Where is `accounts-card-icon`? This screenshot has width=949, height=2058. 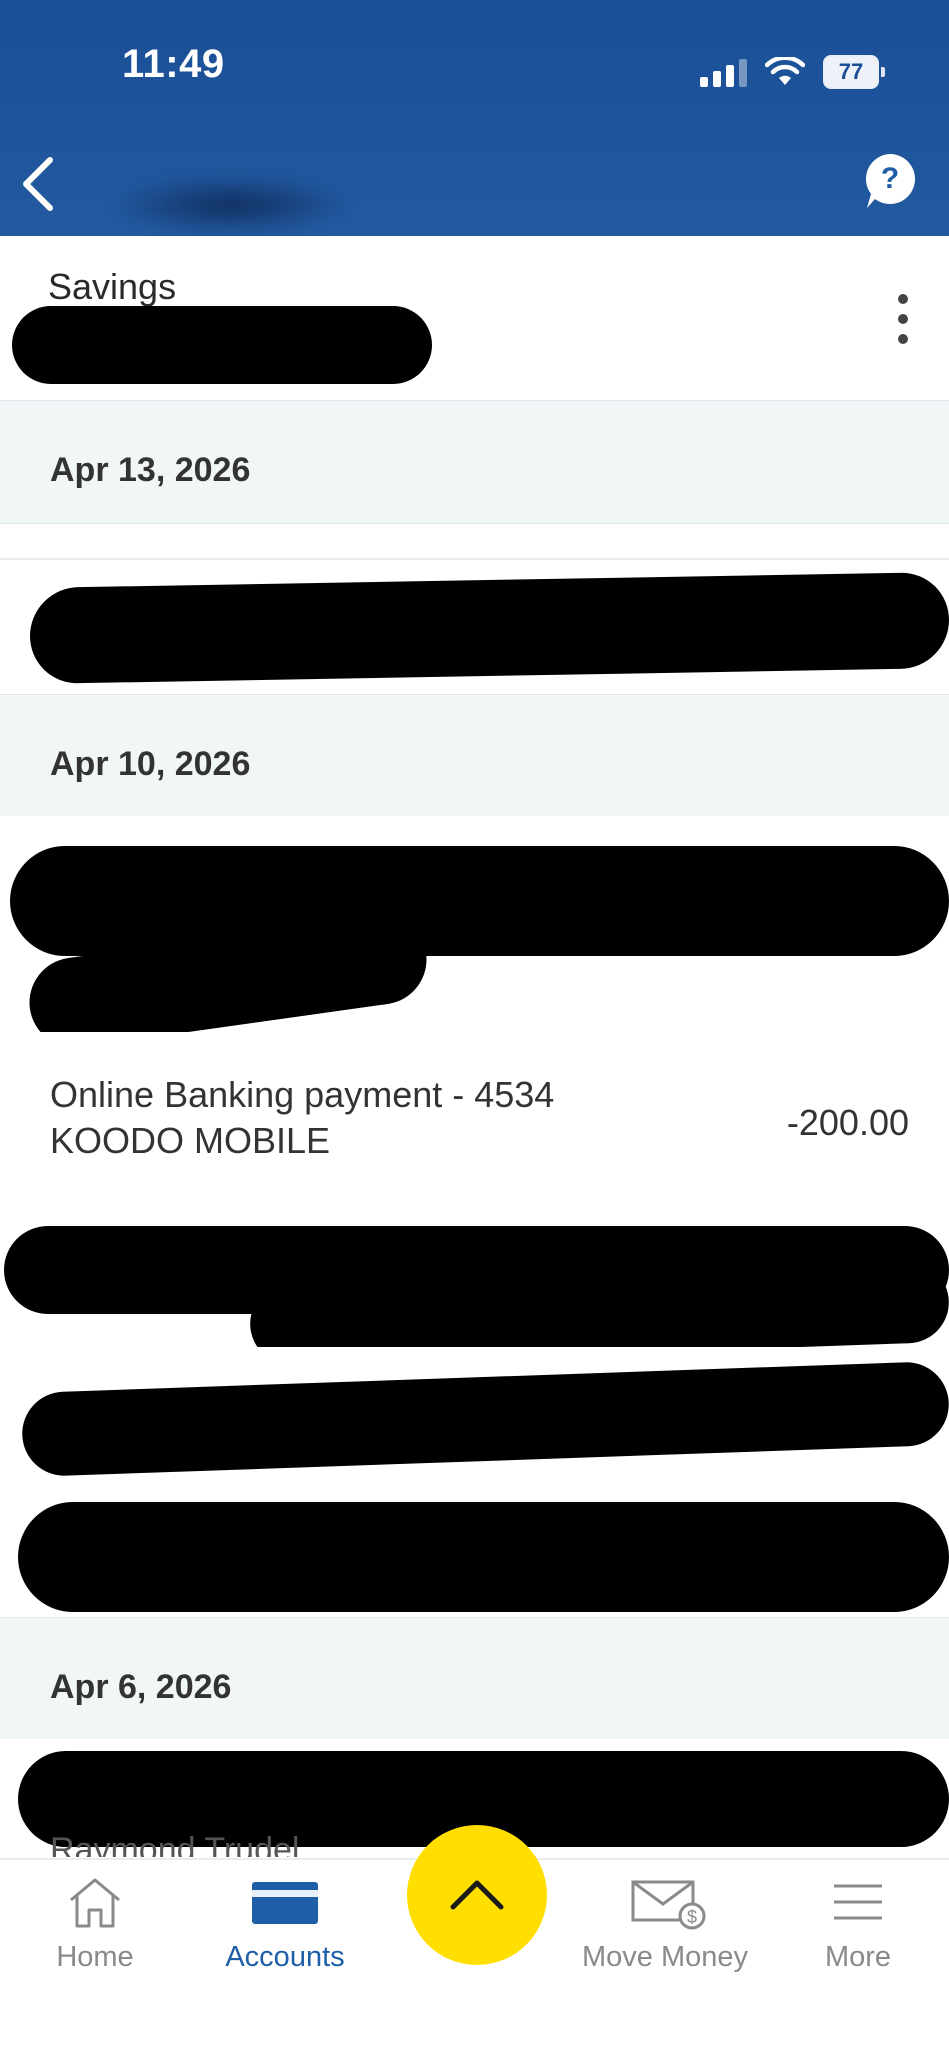
accounts-card-icon is located at coordinates (285, 1903).